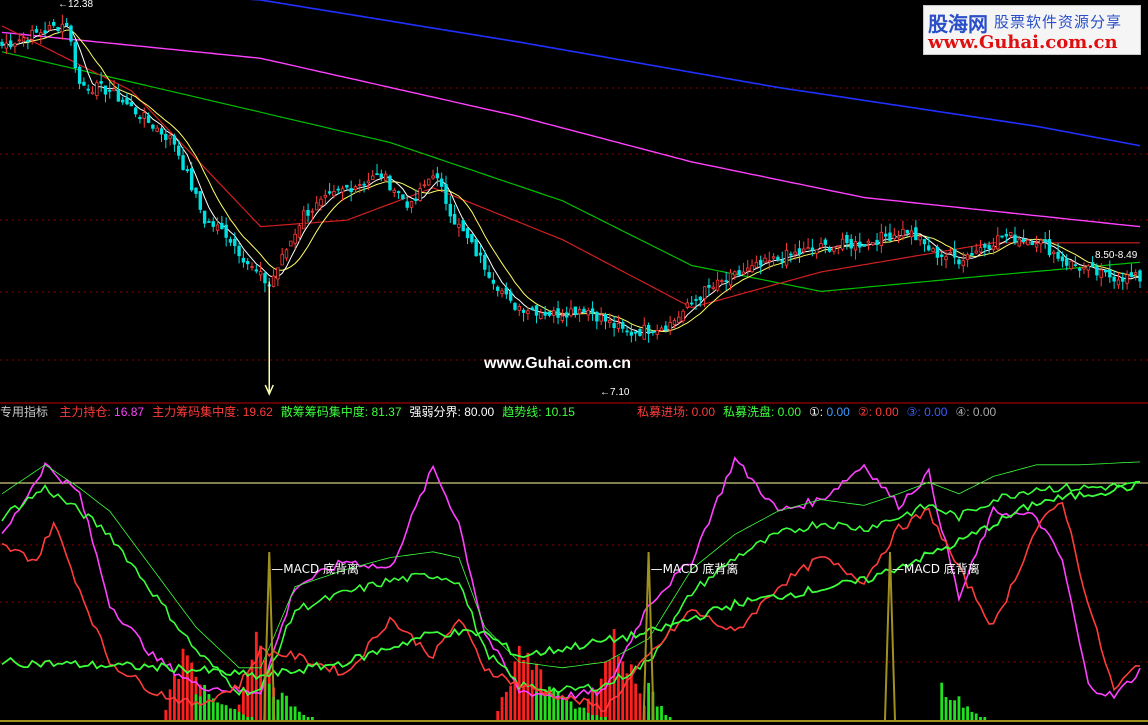 The height and width of the screenshot is (725, 1148). What do you see at coordinates (975, 412) in the screenshot?
I see `legend-item: ④: 0.00` at bounding box center [975, 412].